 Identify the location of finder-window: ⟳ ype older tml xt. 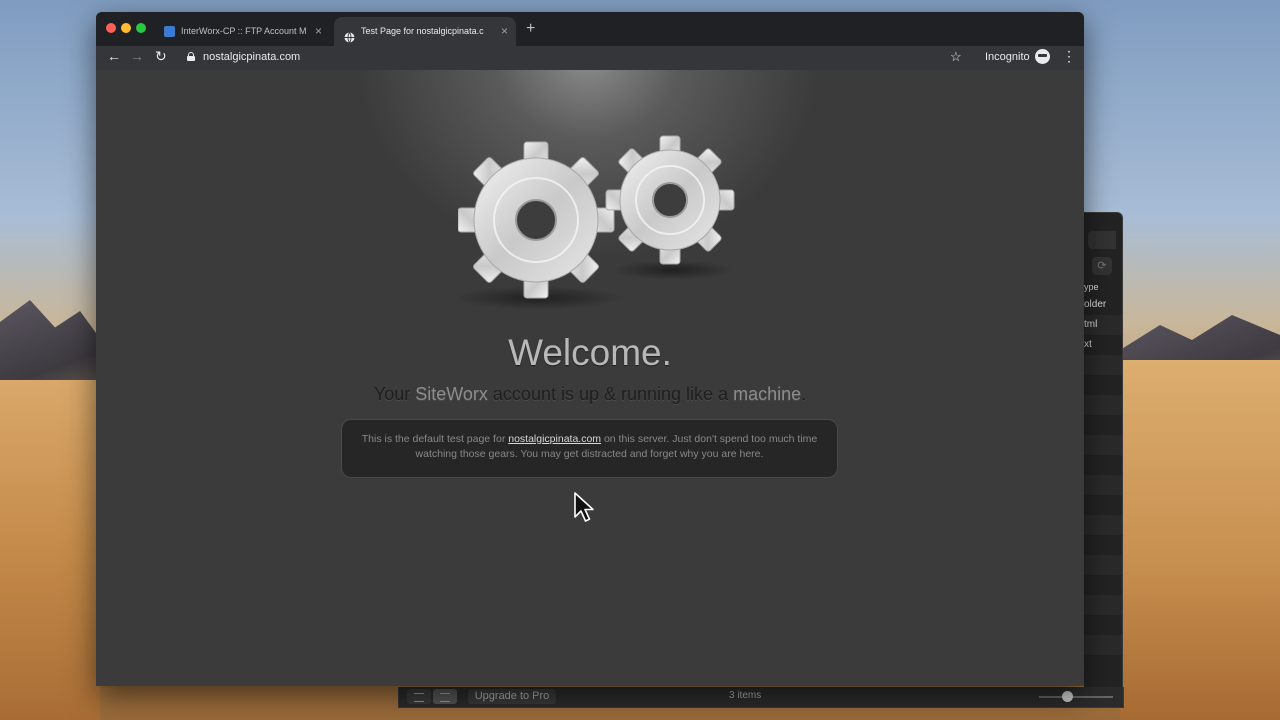
(1103, 450).